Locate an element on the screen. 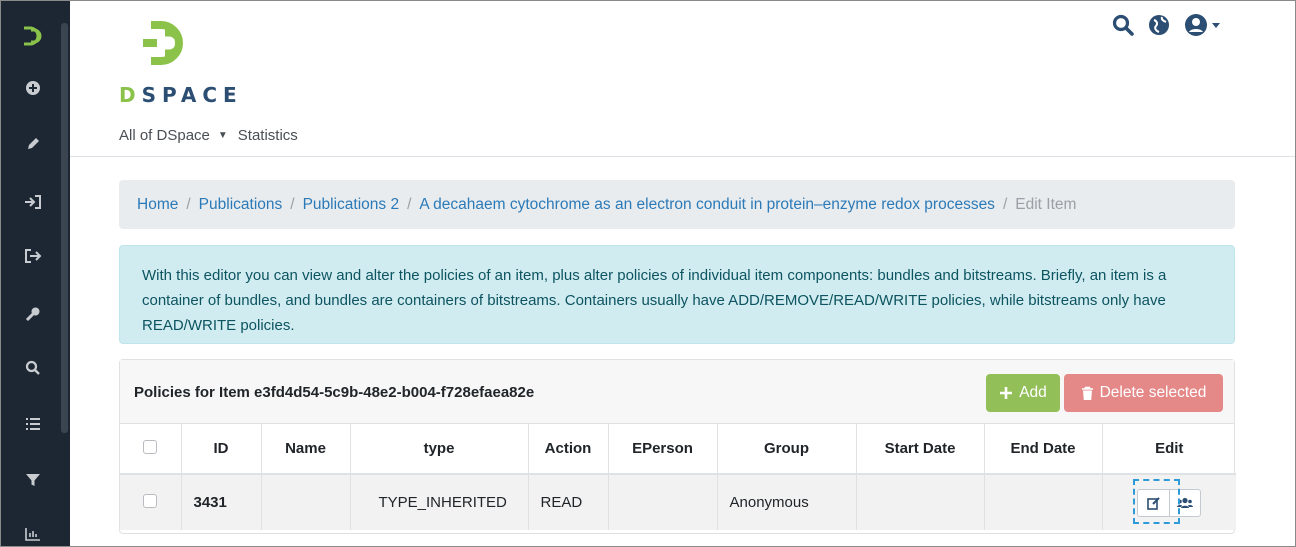  filter-icon is located at coordinates (33, 480).